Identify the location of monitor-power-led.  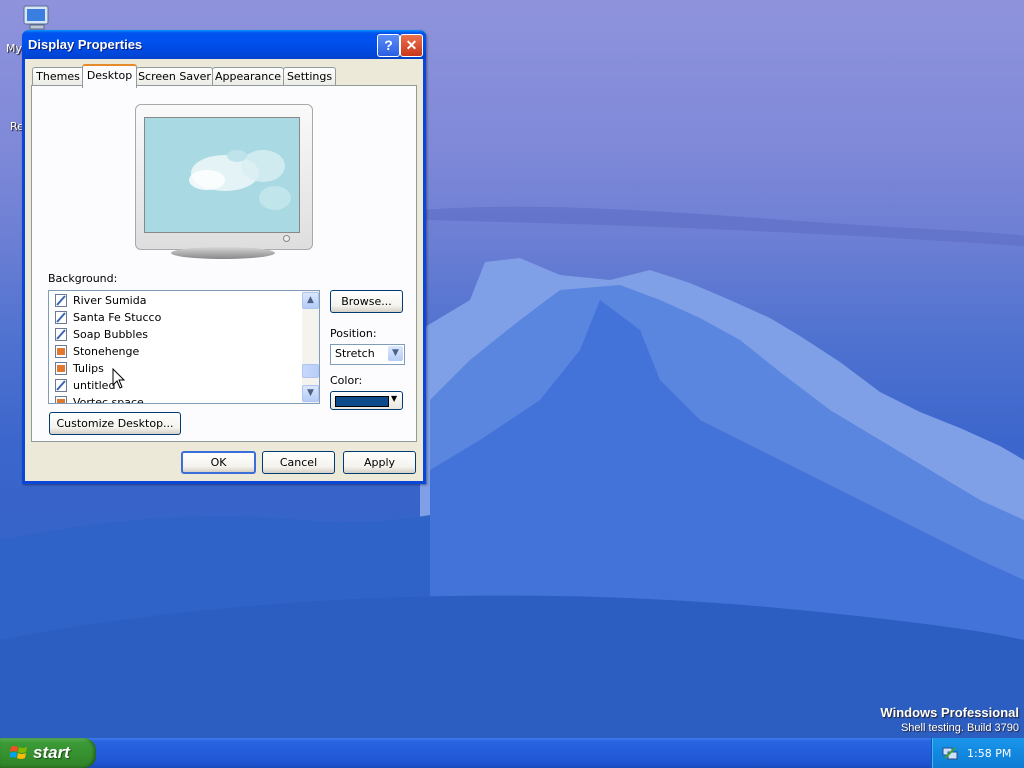
(286, 238).